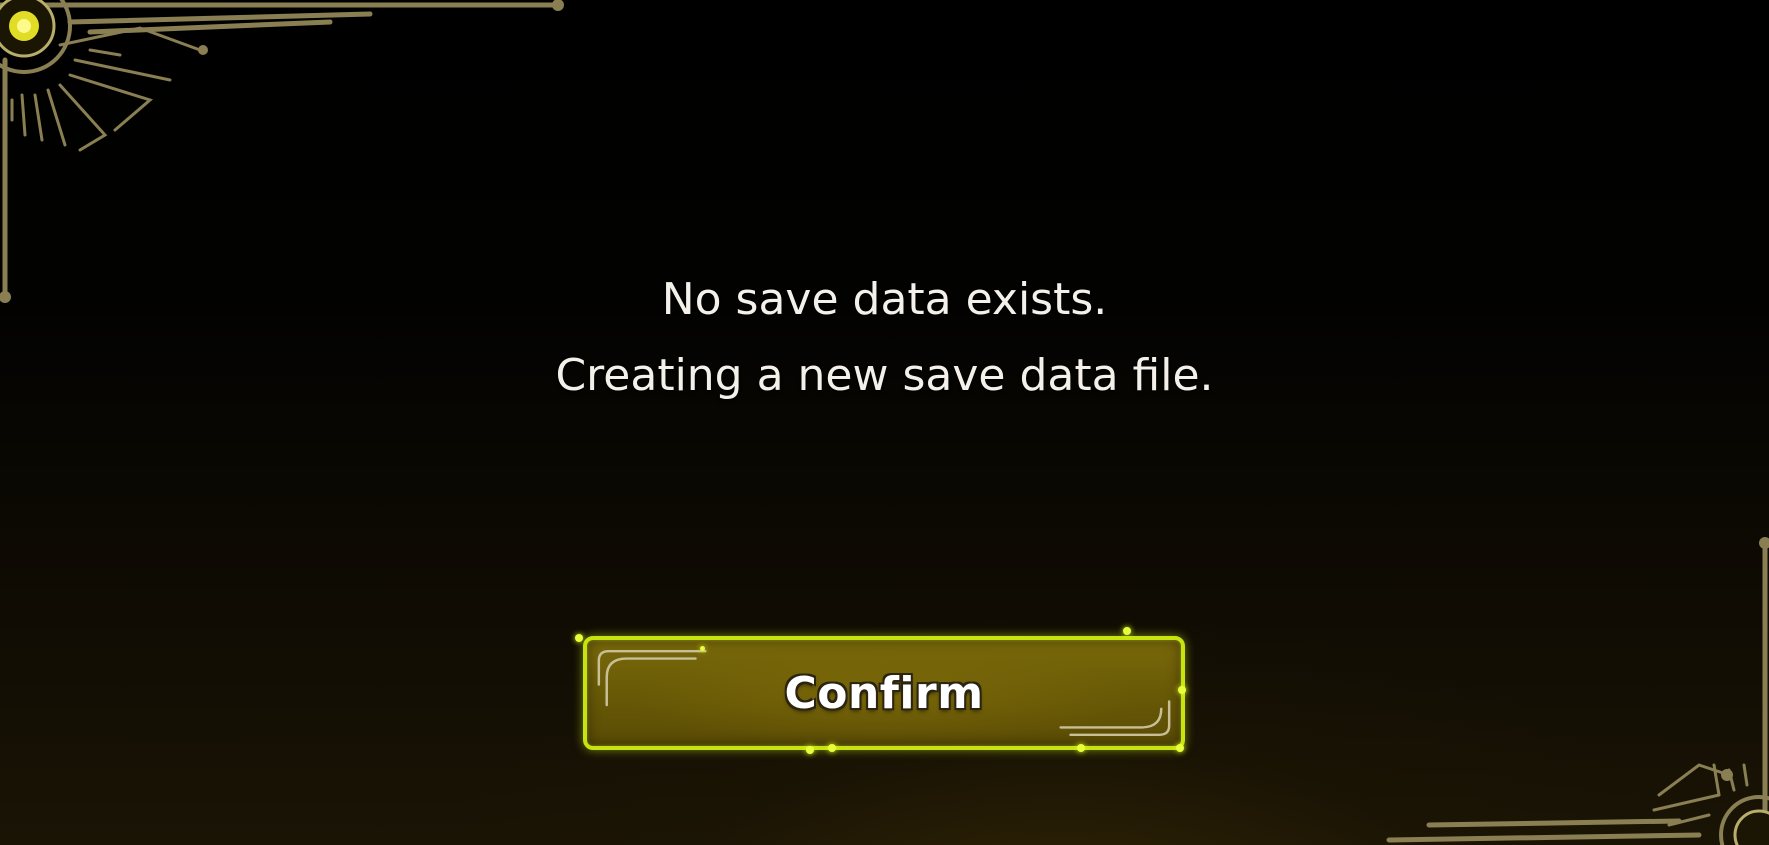 This screenshot has height=845, width=1769. What do you see at coordinates (884, 299) in the screenshot?
I see `message-line-1: No save data exists.` at bounding box center [884, 299].